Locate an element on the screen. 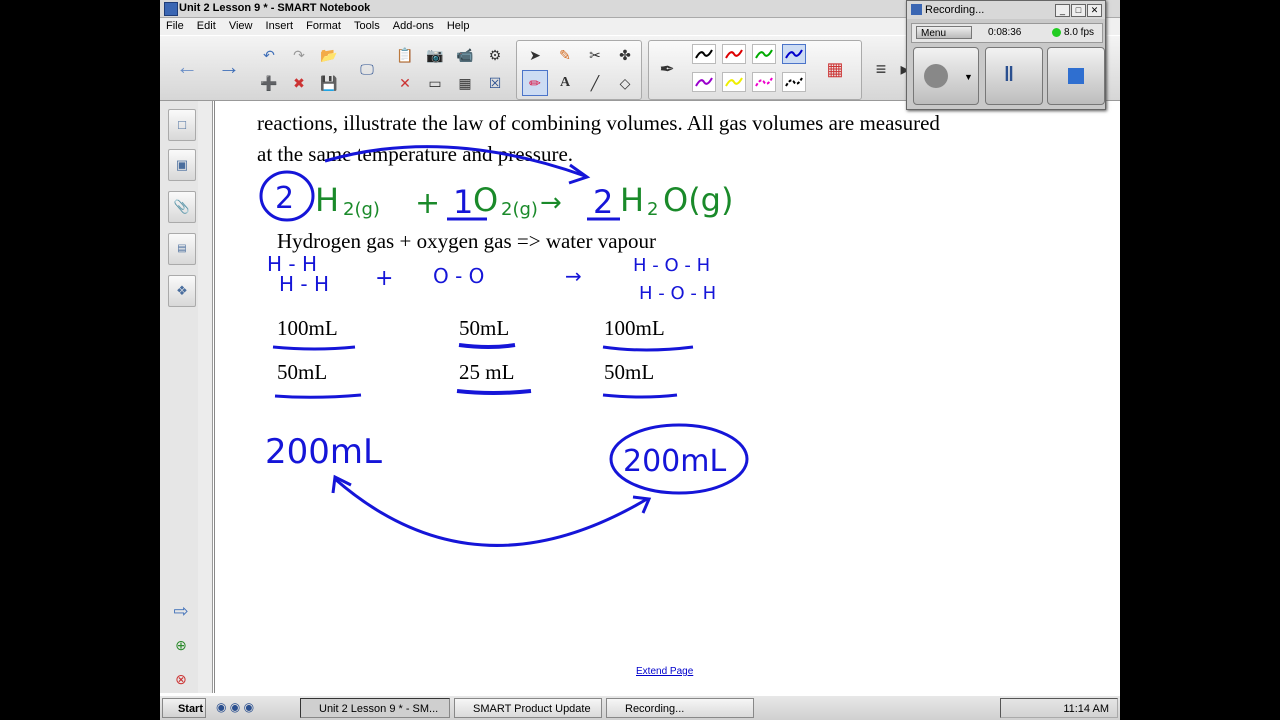 This screenshot has height=720, width=1280. menu-edit: Edit is located at coordinates (206, 26).